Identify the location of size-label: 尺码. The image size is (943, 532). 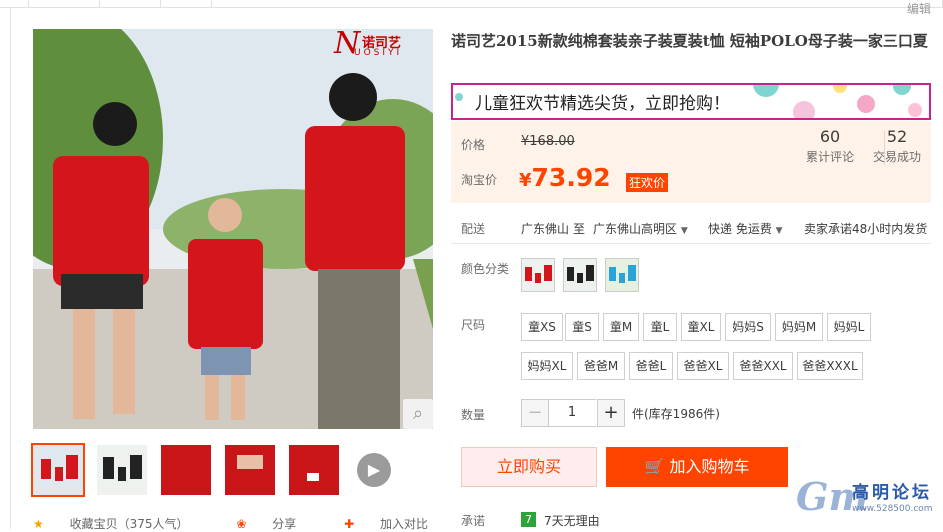
(473, 325).